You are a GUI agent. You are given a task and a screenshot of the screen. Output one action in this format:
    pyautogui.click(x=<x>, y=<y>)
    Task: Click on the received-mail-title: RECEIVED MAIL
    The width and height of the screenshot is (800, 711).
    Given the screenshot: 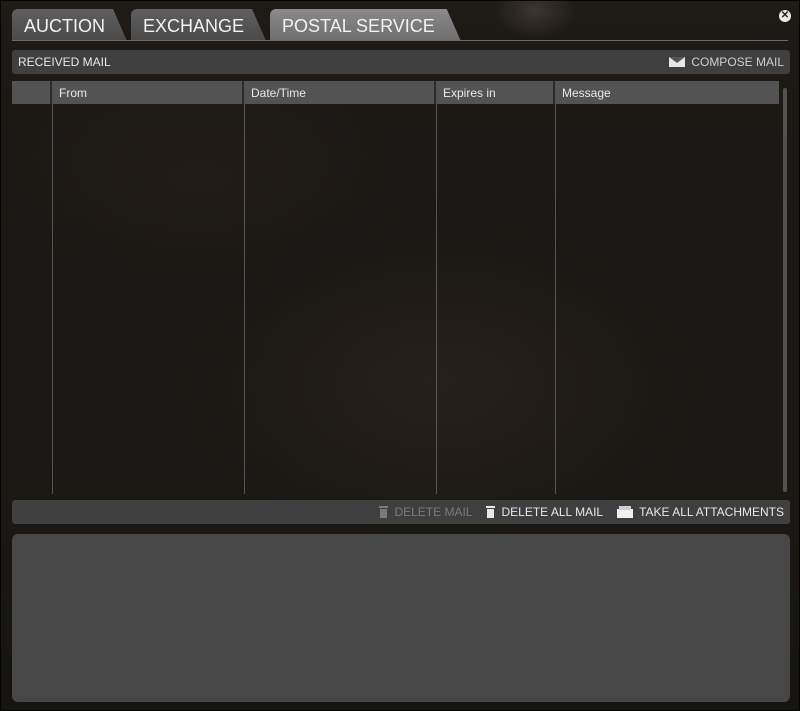 What is the action you would take?
    pyautogui.click(x=64, y=62)
    